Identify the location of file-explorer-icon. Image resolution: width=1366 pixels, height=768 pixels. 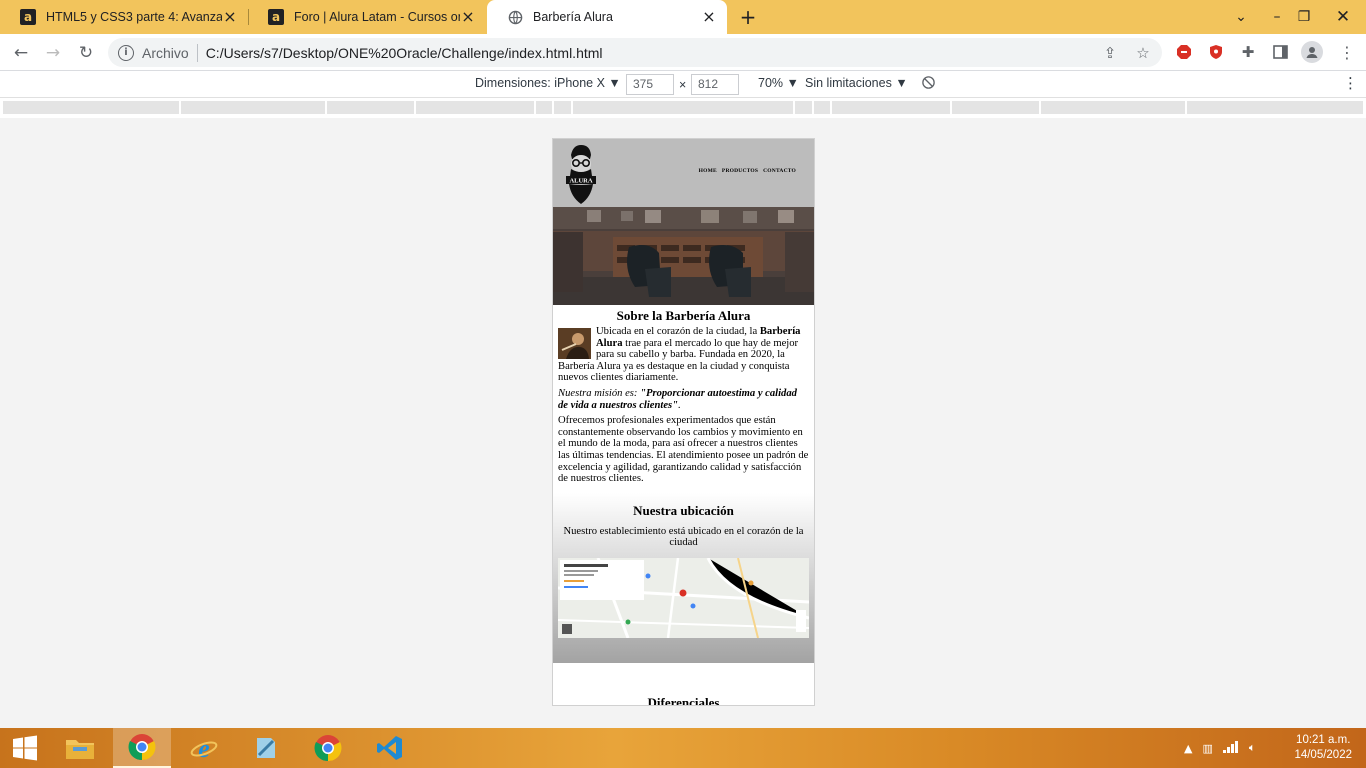
(80, 748).